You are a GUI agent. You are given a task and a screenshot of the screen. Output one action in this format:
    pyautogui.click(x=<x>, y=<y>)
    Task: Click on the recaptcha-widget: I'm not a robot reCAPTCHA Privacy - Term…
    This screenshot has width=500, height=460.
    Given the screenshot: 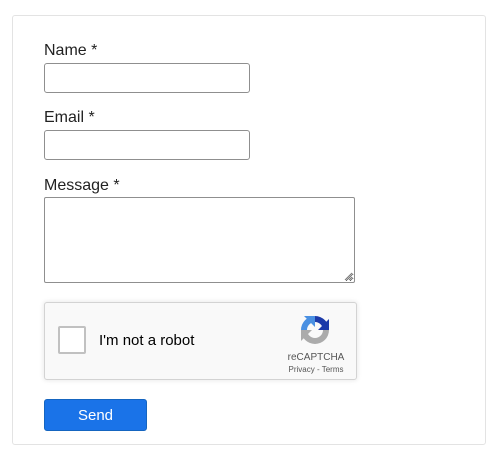 What is the action you would take?
    pyautogui.click(x=200, y=341)
    